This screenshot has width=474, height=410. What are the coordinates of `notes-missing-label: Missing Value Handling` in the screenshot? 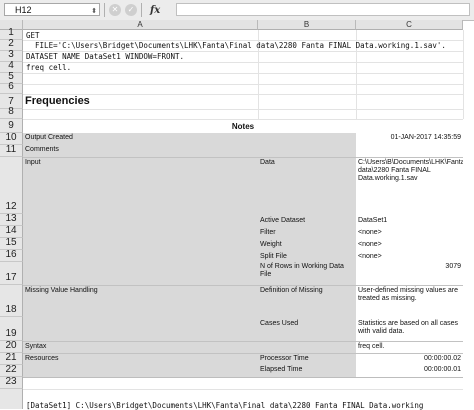 It's located at (140, 313).